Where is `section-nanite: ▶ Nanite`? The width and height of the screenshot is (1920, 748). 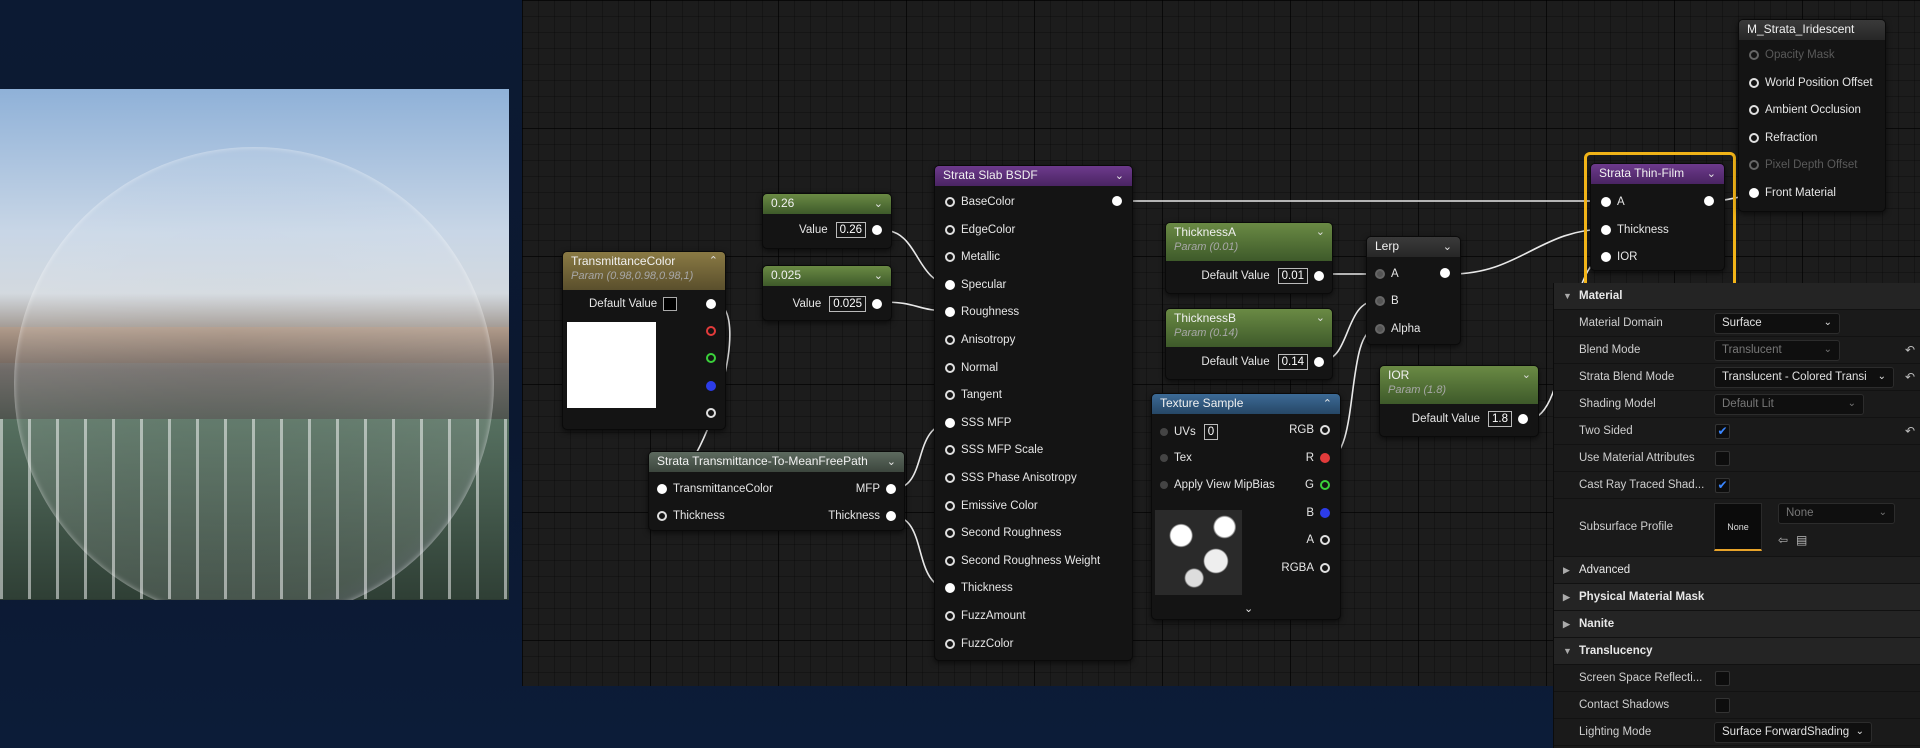 section-nanite: ▶ Nanite is located at coordinates (1737, 624).